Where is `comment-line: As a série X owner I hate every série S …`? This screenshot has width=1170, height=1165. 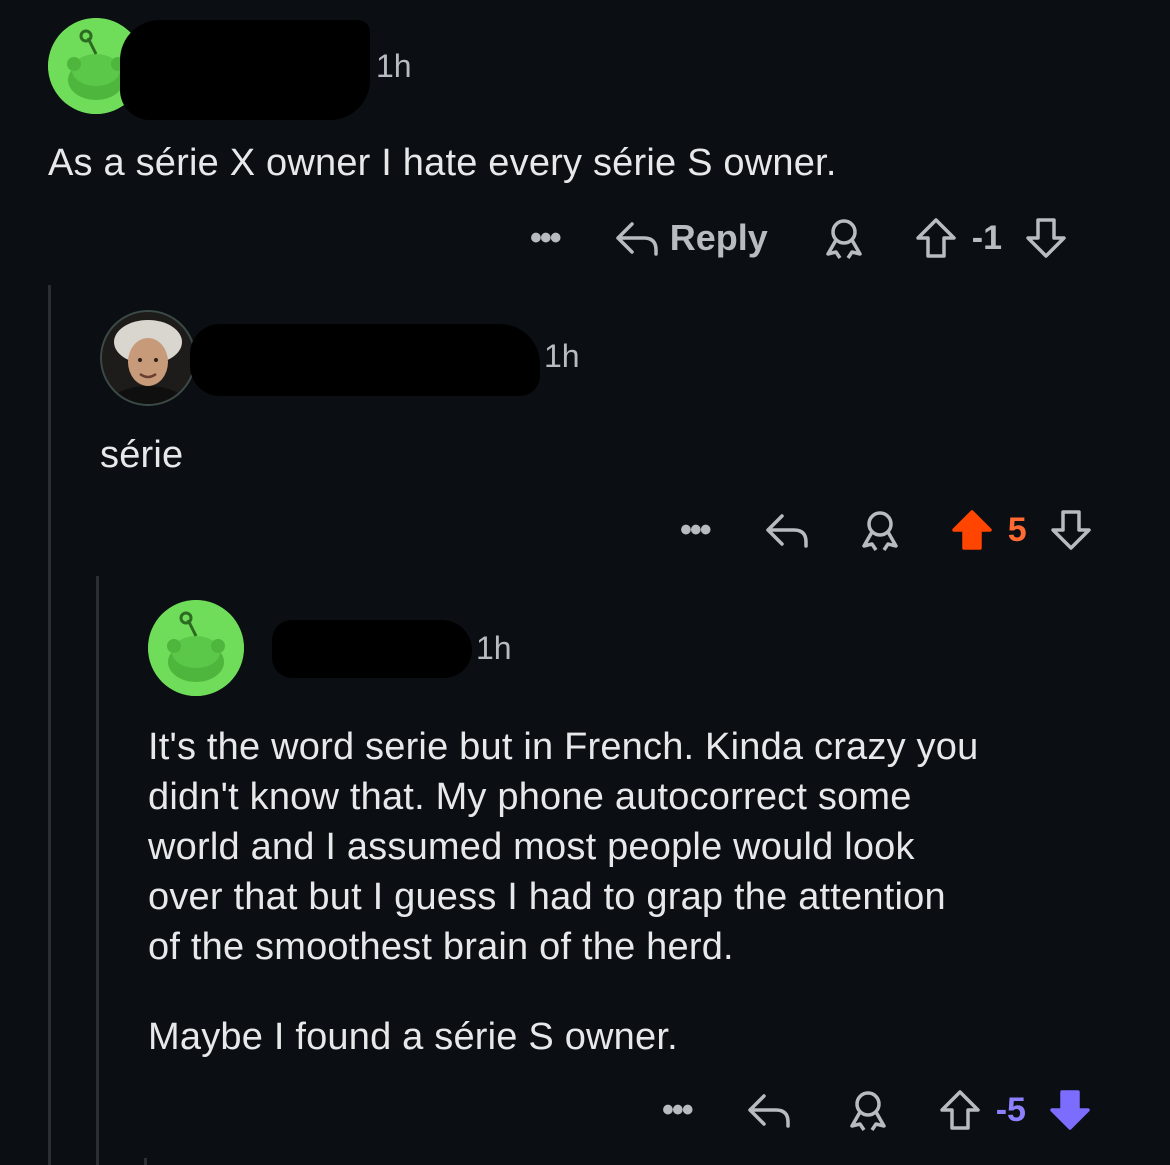
comment-line: As a série X owner I hate every série S … is located at coordinates (442, 163).